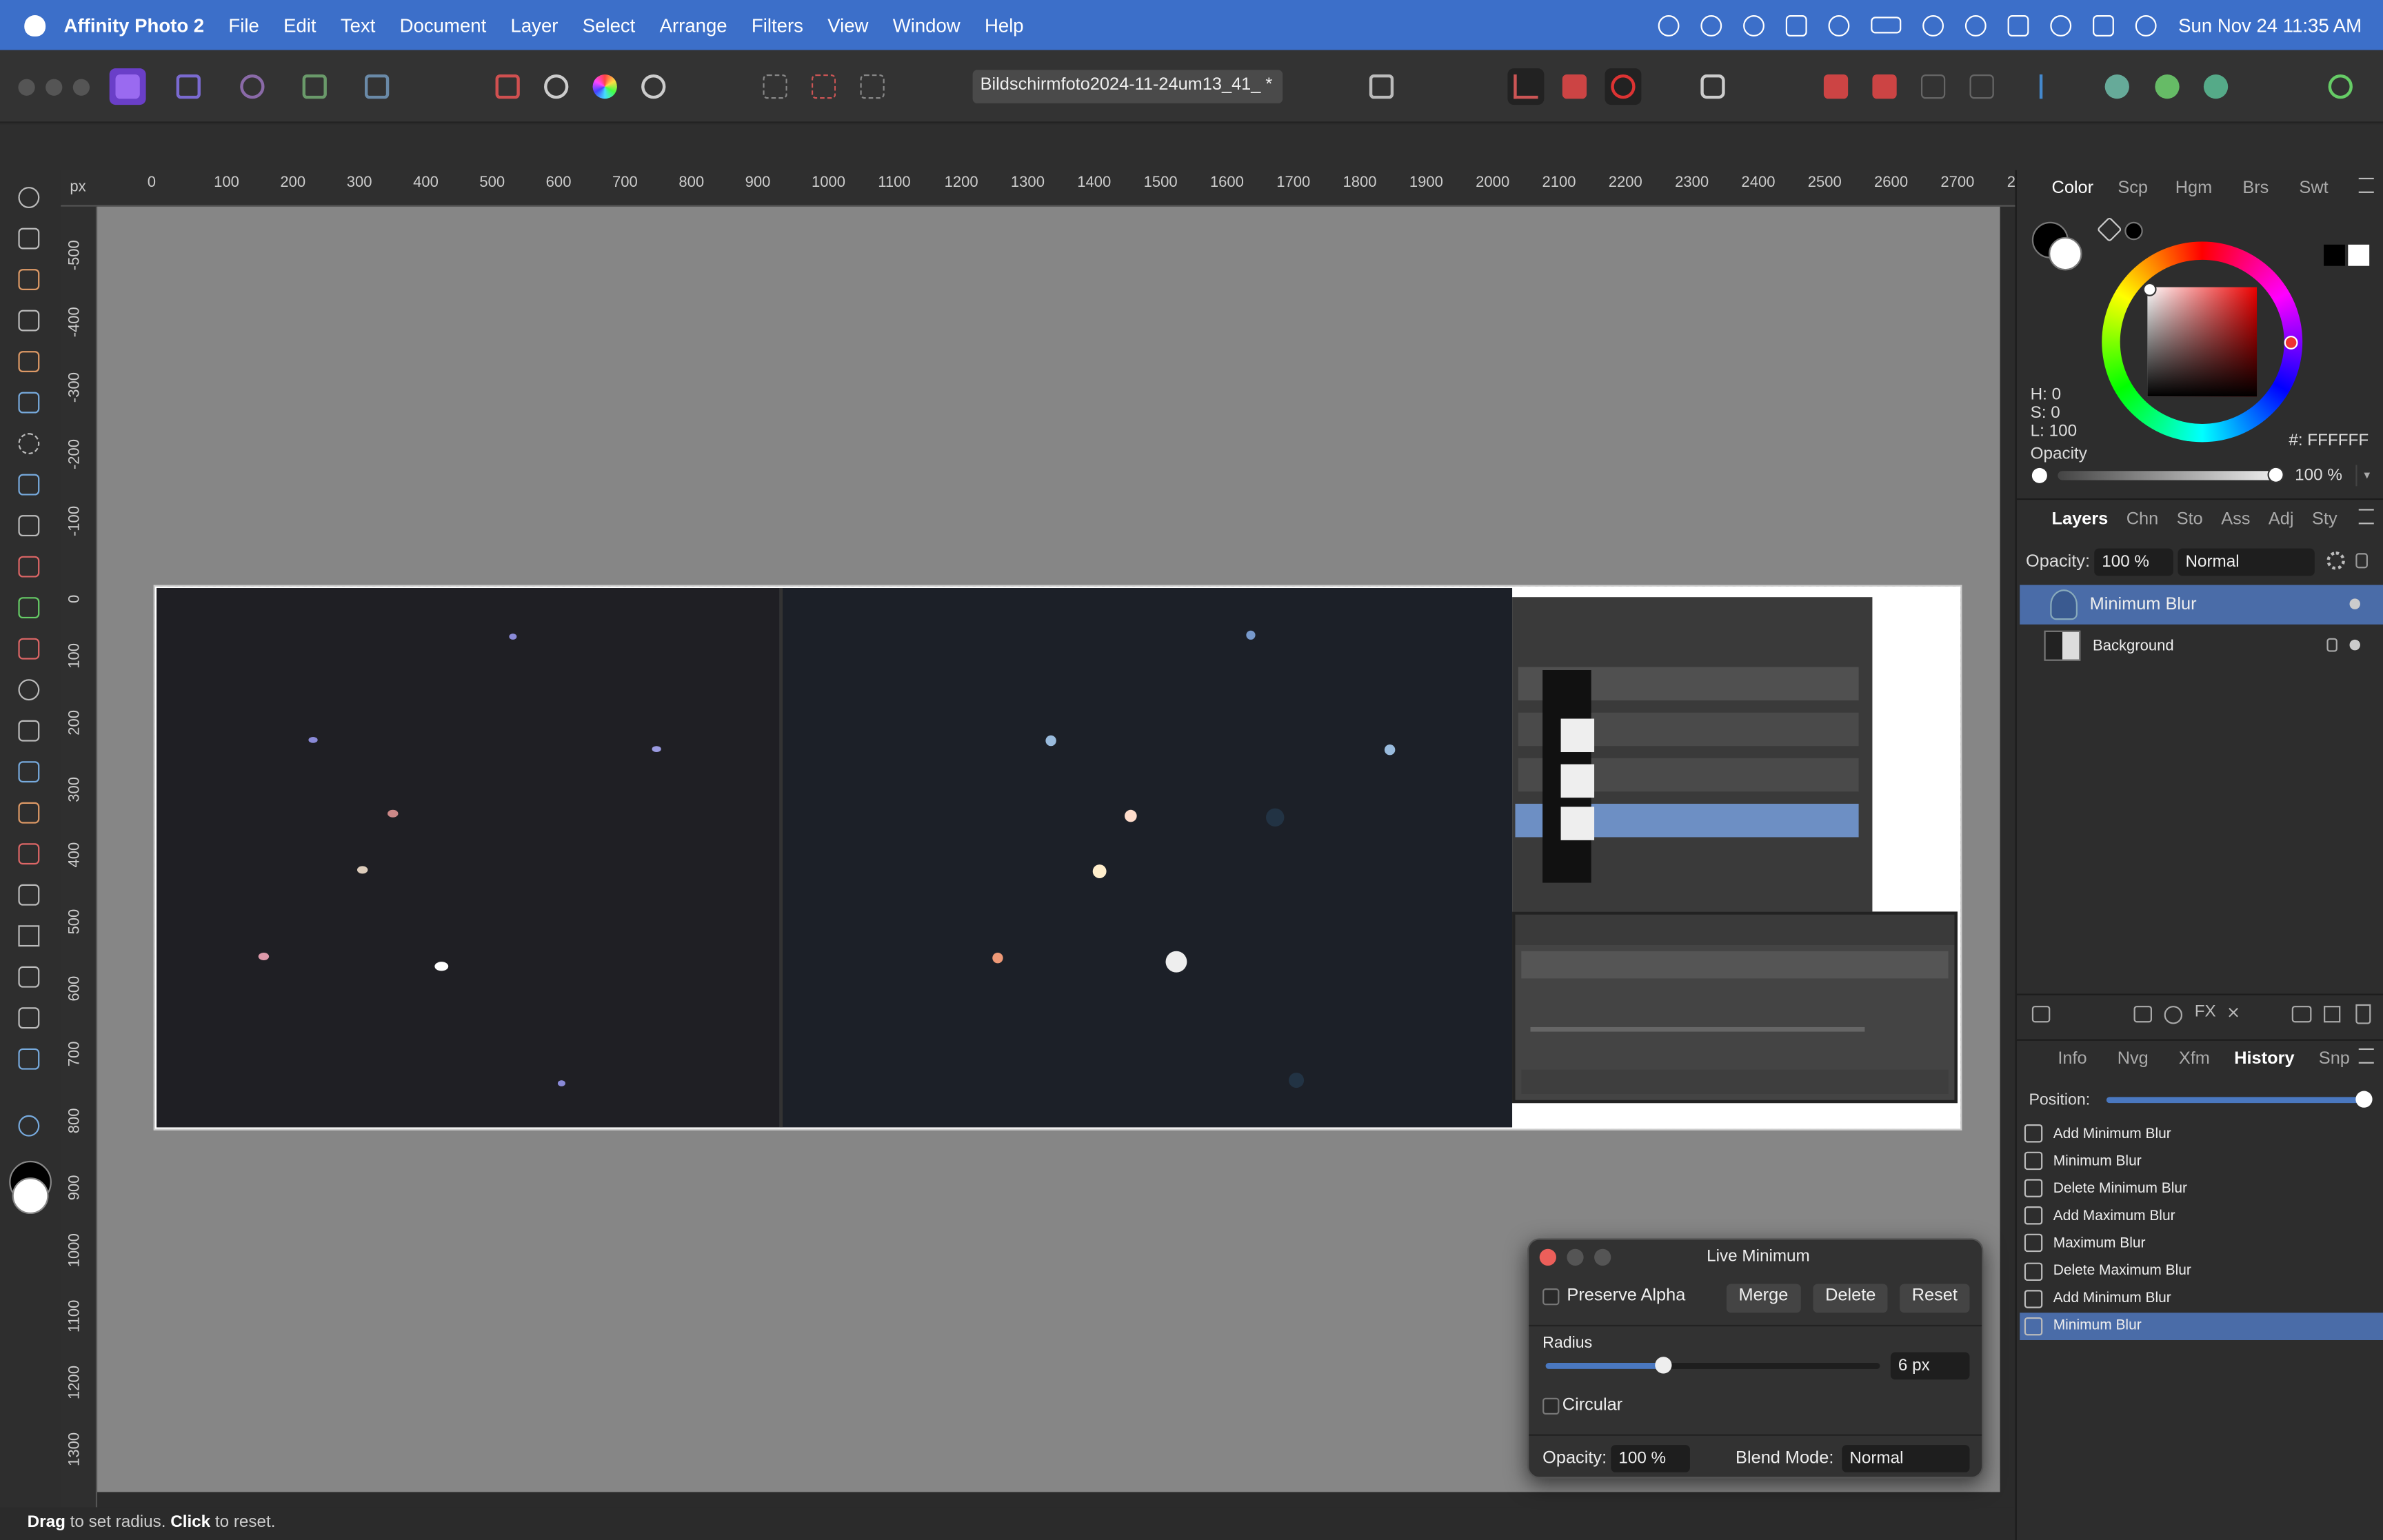 The height and width of the screenshot is (1540, 2383). I want to click on tab-histogram: Hgm, so click(2194, 188).